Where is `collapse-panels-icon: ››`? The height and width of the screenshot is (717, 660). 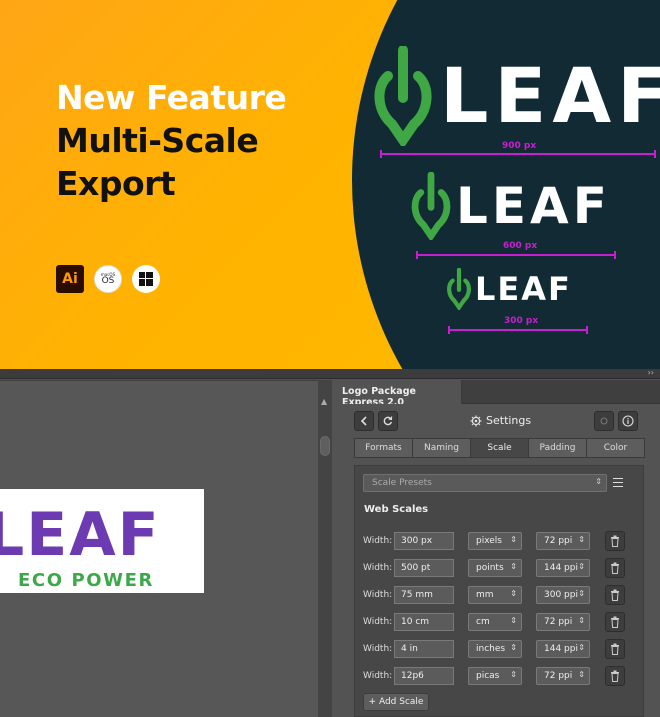 collapse-panels-icon: ›› is located at coordinates (651, 372).